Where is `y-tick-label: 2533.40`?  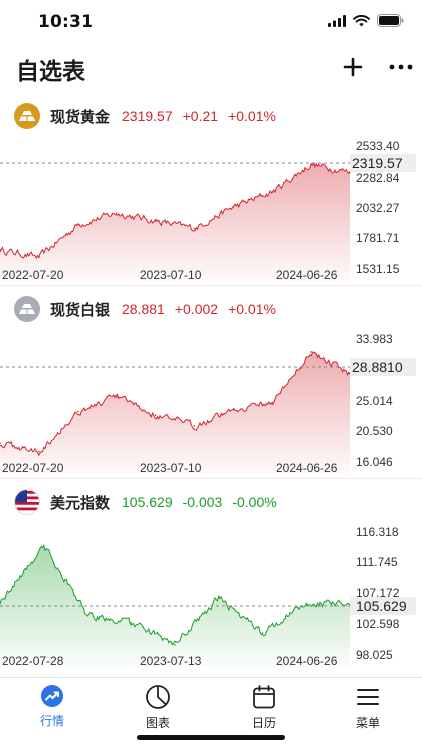 y-tick-label: 2533.40 is located at coordinates (378, 146).